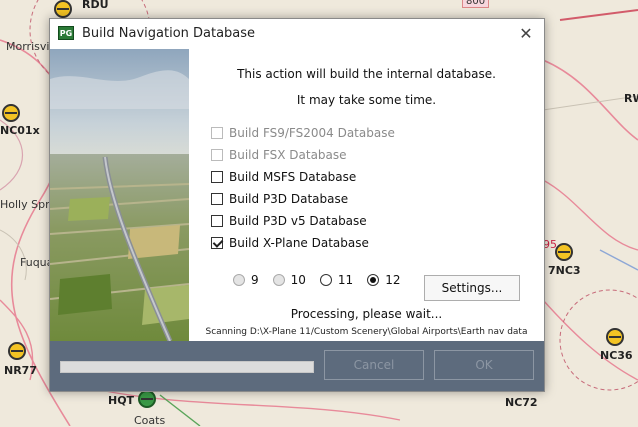 The height and width of the screenshot is (427, 638). I want to click on version-10-label: 10, so click(298, 280).